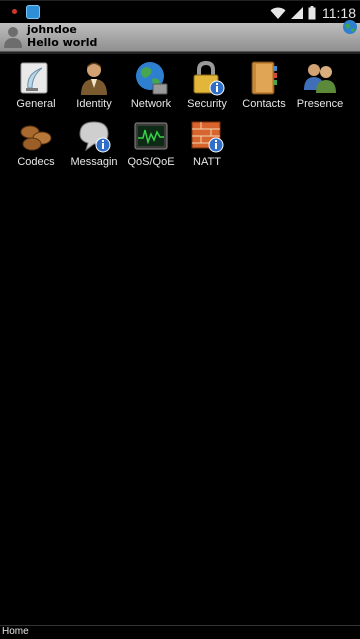 This screenshot has width=360, height=639. What do you see at coordinates (94, 162) in the screenshot?
I see `grid-item-label: Messagin` at bounding box center [94, 162].